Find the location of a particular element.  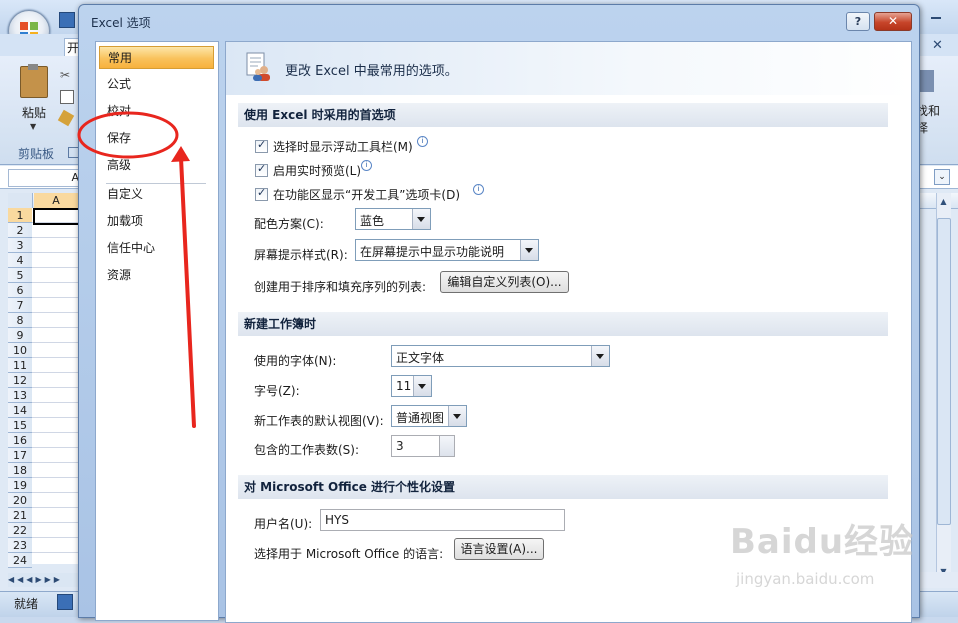

section-personalize: 对 Microsoft Office 进行个性化设置 is located at coordinates (563, 487).